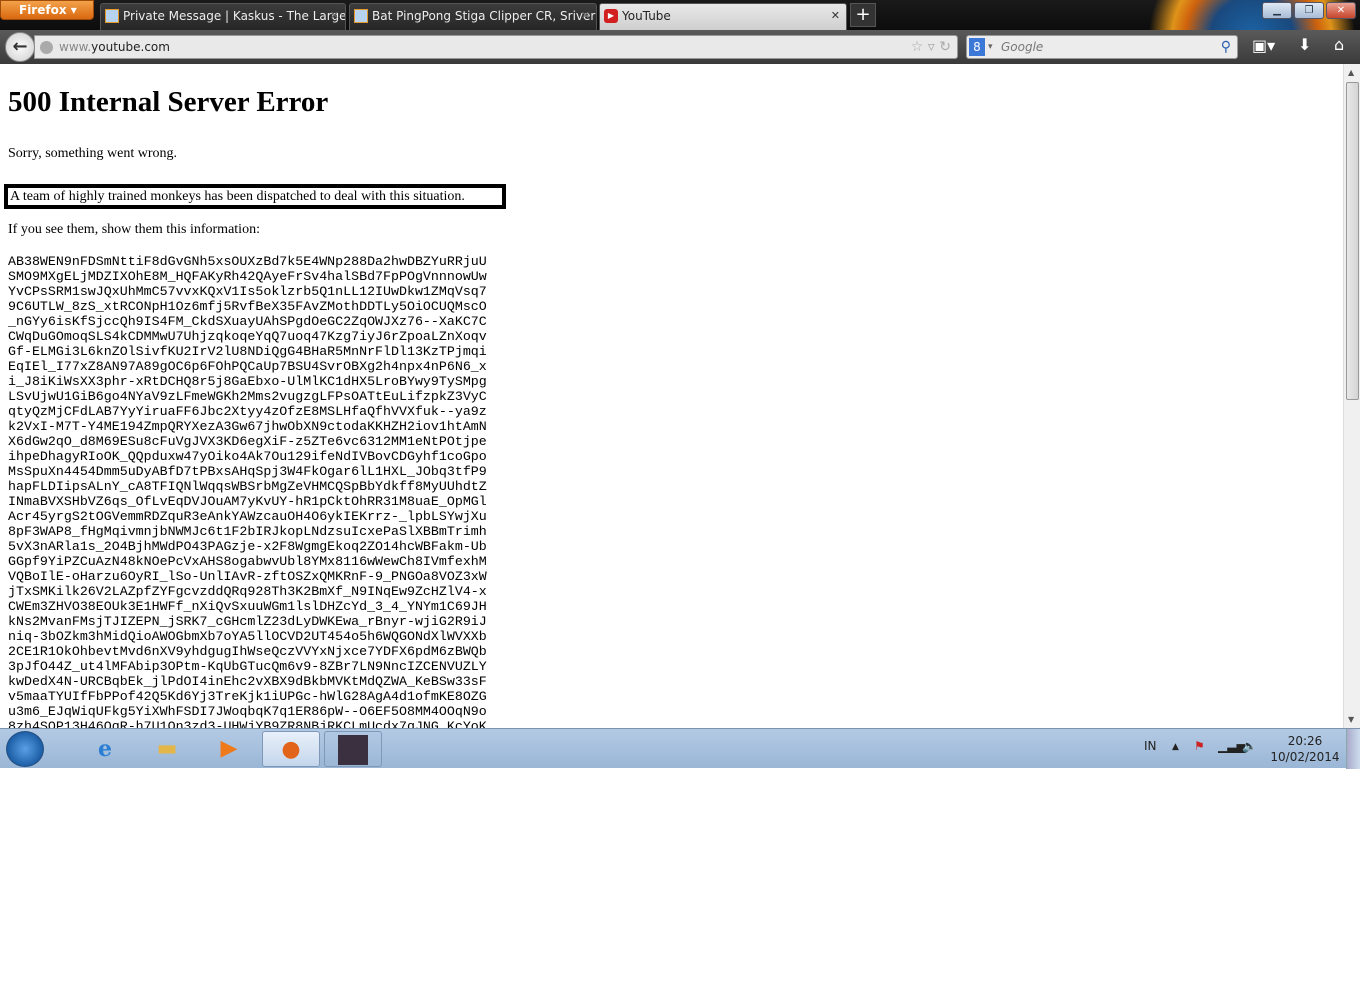  What do you see at coordinates (291, 749) in the screenshot?
I see `firefox-taskbar-icon: ●` at bounding box center [291, 749].